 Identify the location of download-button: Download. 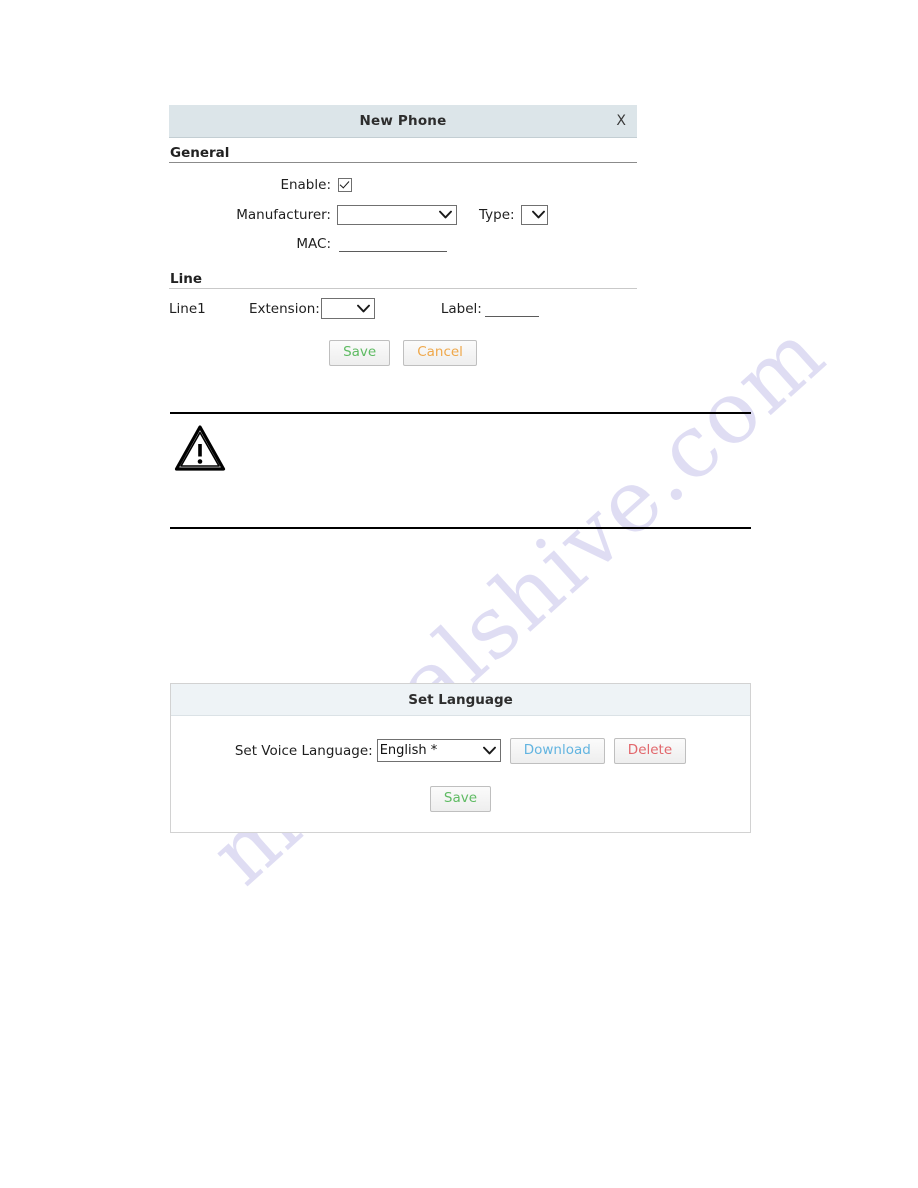
(557, 751).